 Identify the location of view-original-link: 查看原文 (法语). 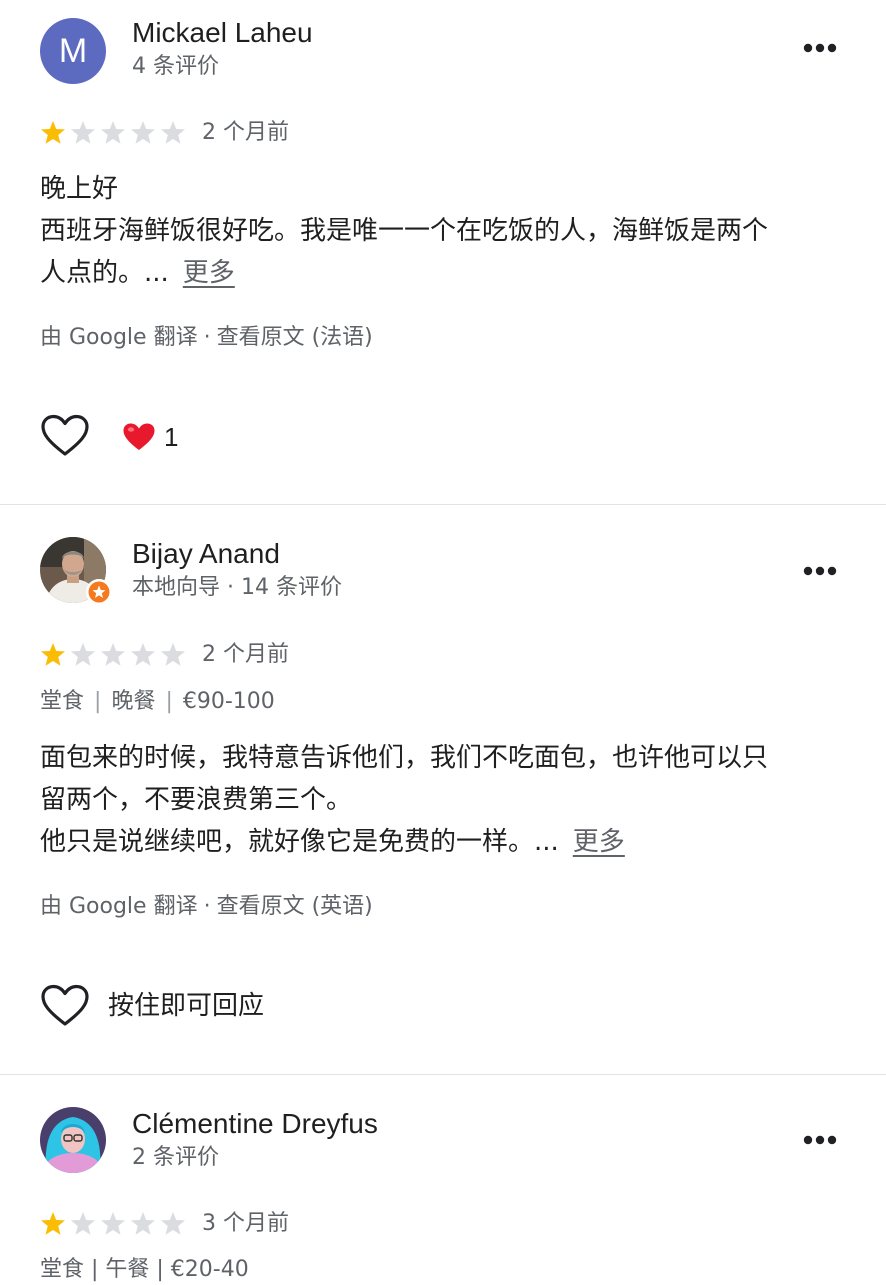
(295, 337).